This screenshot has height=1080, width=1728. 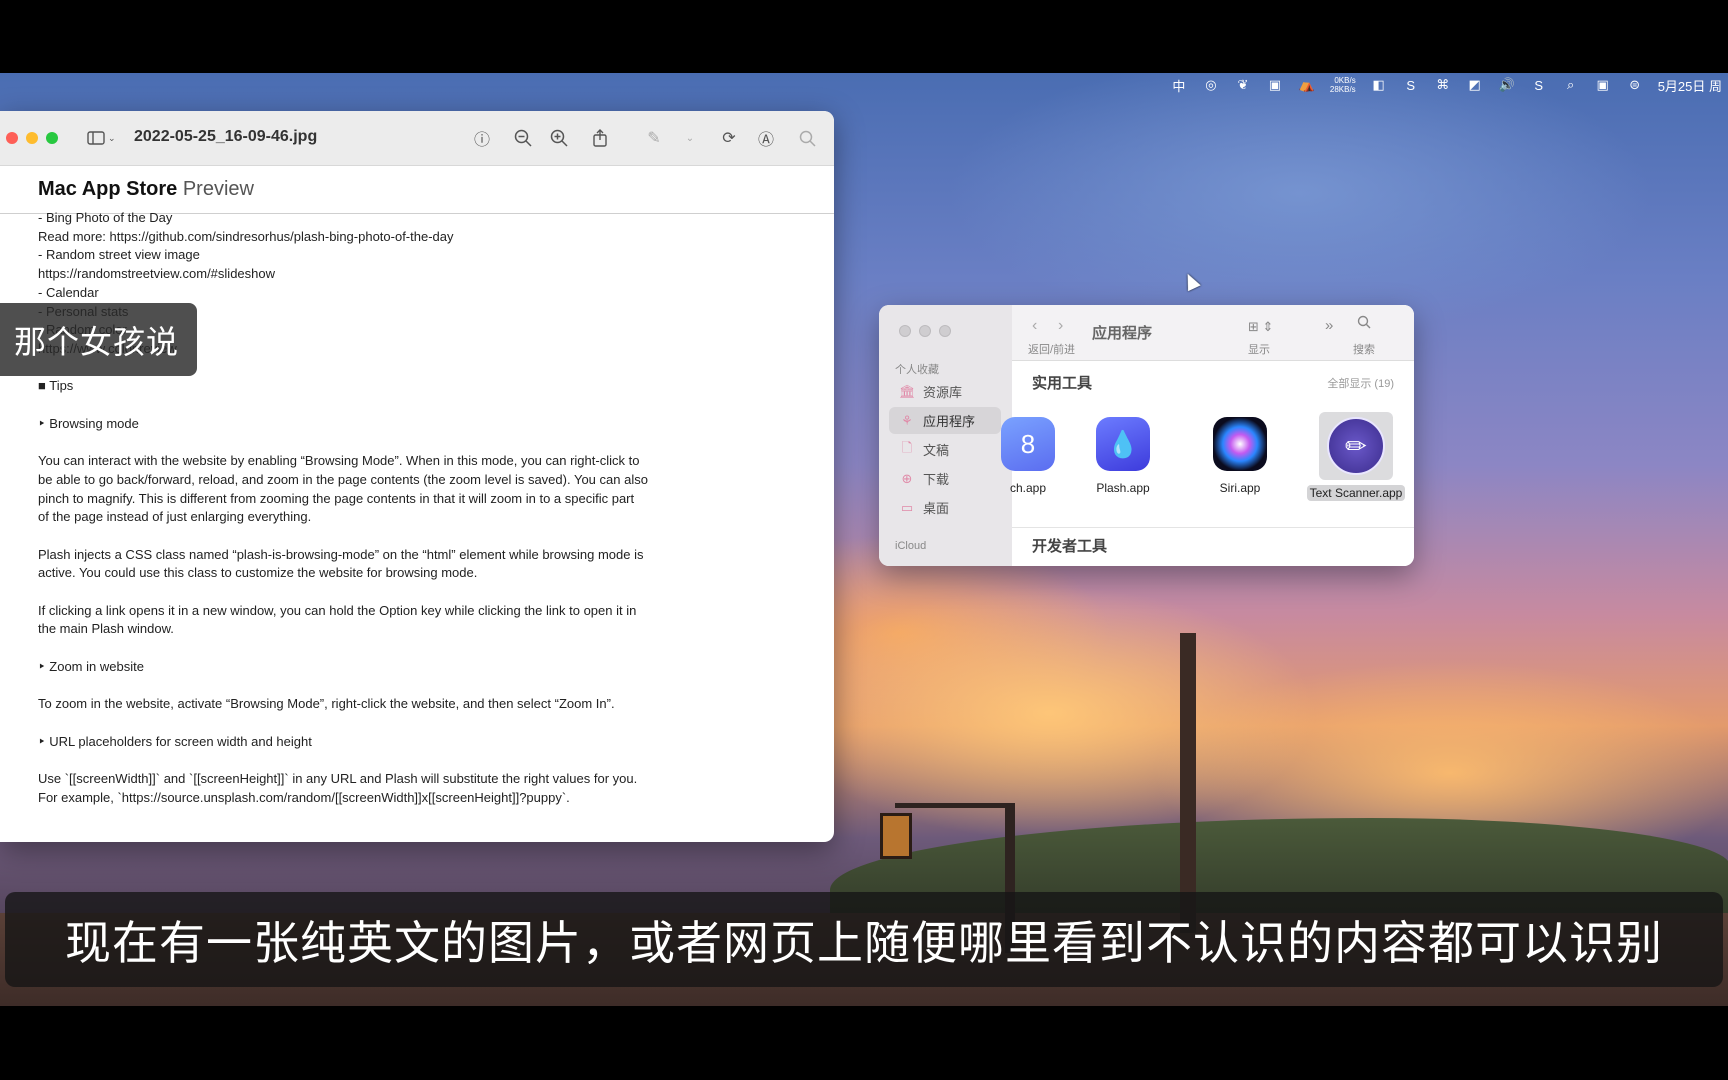 What do you see at coordinates (1356, 446) in the screenshot?
I see `pencil-character-icon: ✏` at bounding box center [1356, 446].